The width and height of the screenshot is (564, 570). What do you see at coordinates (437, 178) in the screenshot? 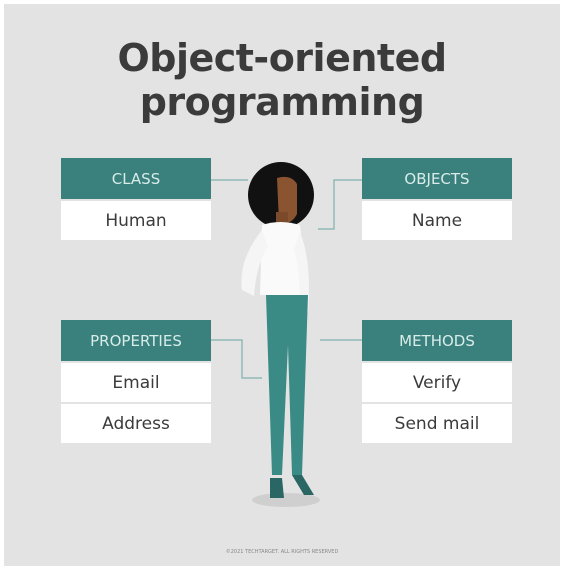
I see `objects-header: OBJECTS` at bounding box center [437, 178].